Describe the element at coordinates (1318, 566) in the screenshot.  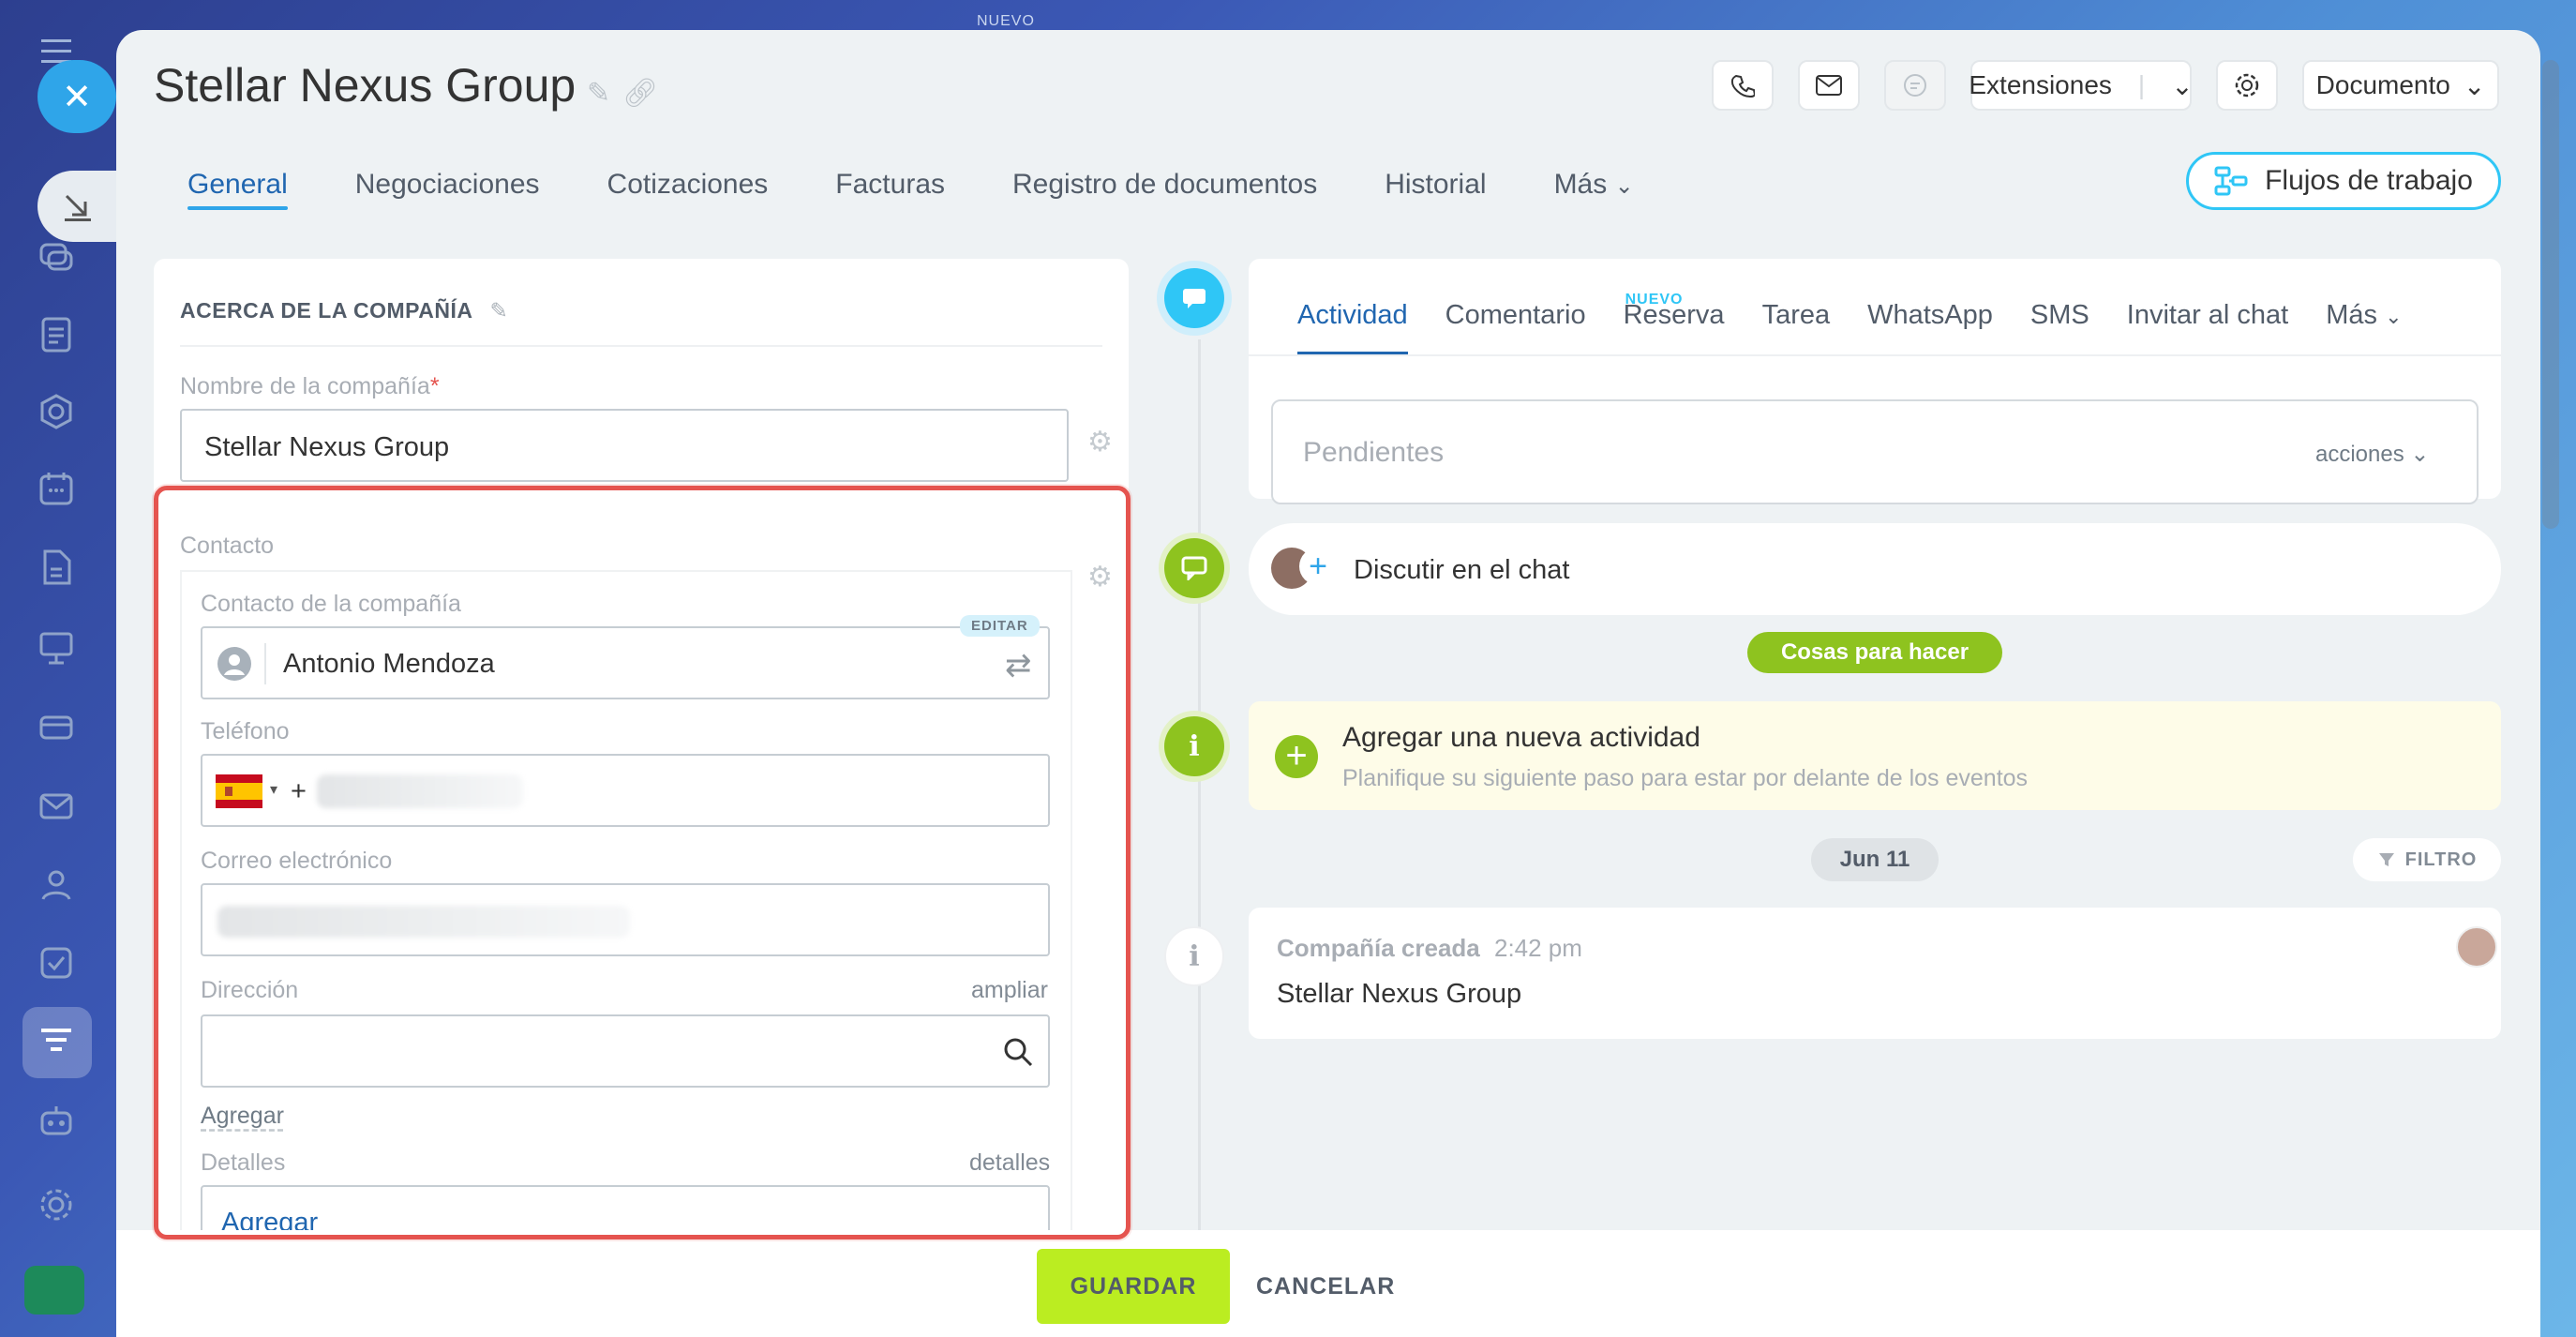
I see `plus-icon: +` at that location.